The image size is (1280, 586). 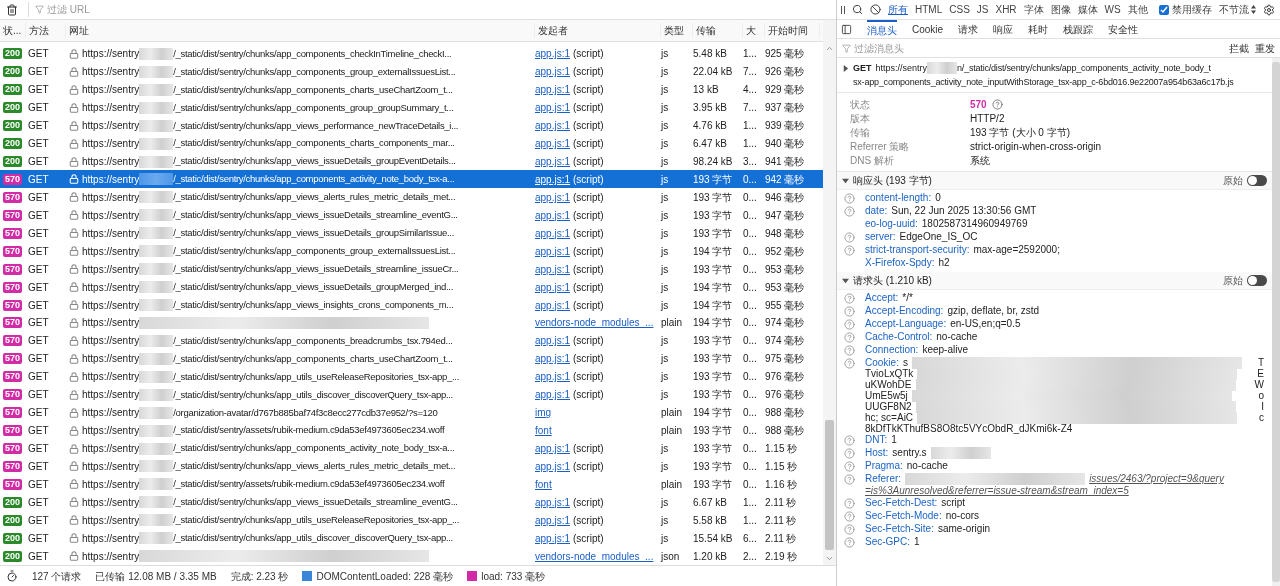 I want to click on start-time-cell-text: 947 毫秒, so click(x=785, y=215).